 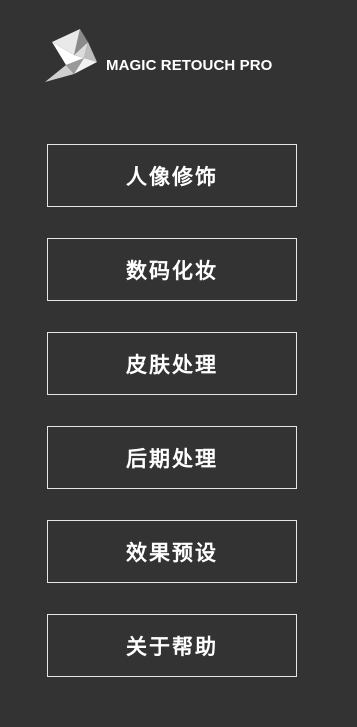 I want to click on panel-header: MAGIC RETOUCH PRO, so click(x=179, y=56).